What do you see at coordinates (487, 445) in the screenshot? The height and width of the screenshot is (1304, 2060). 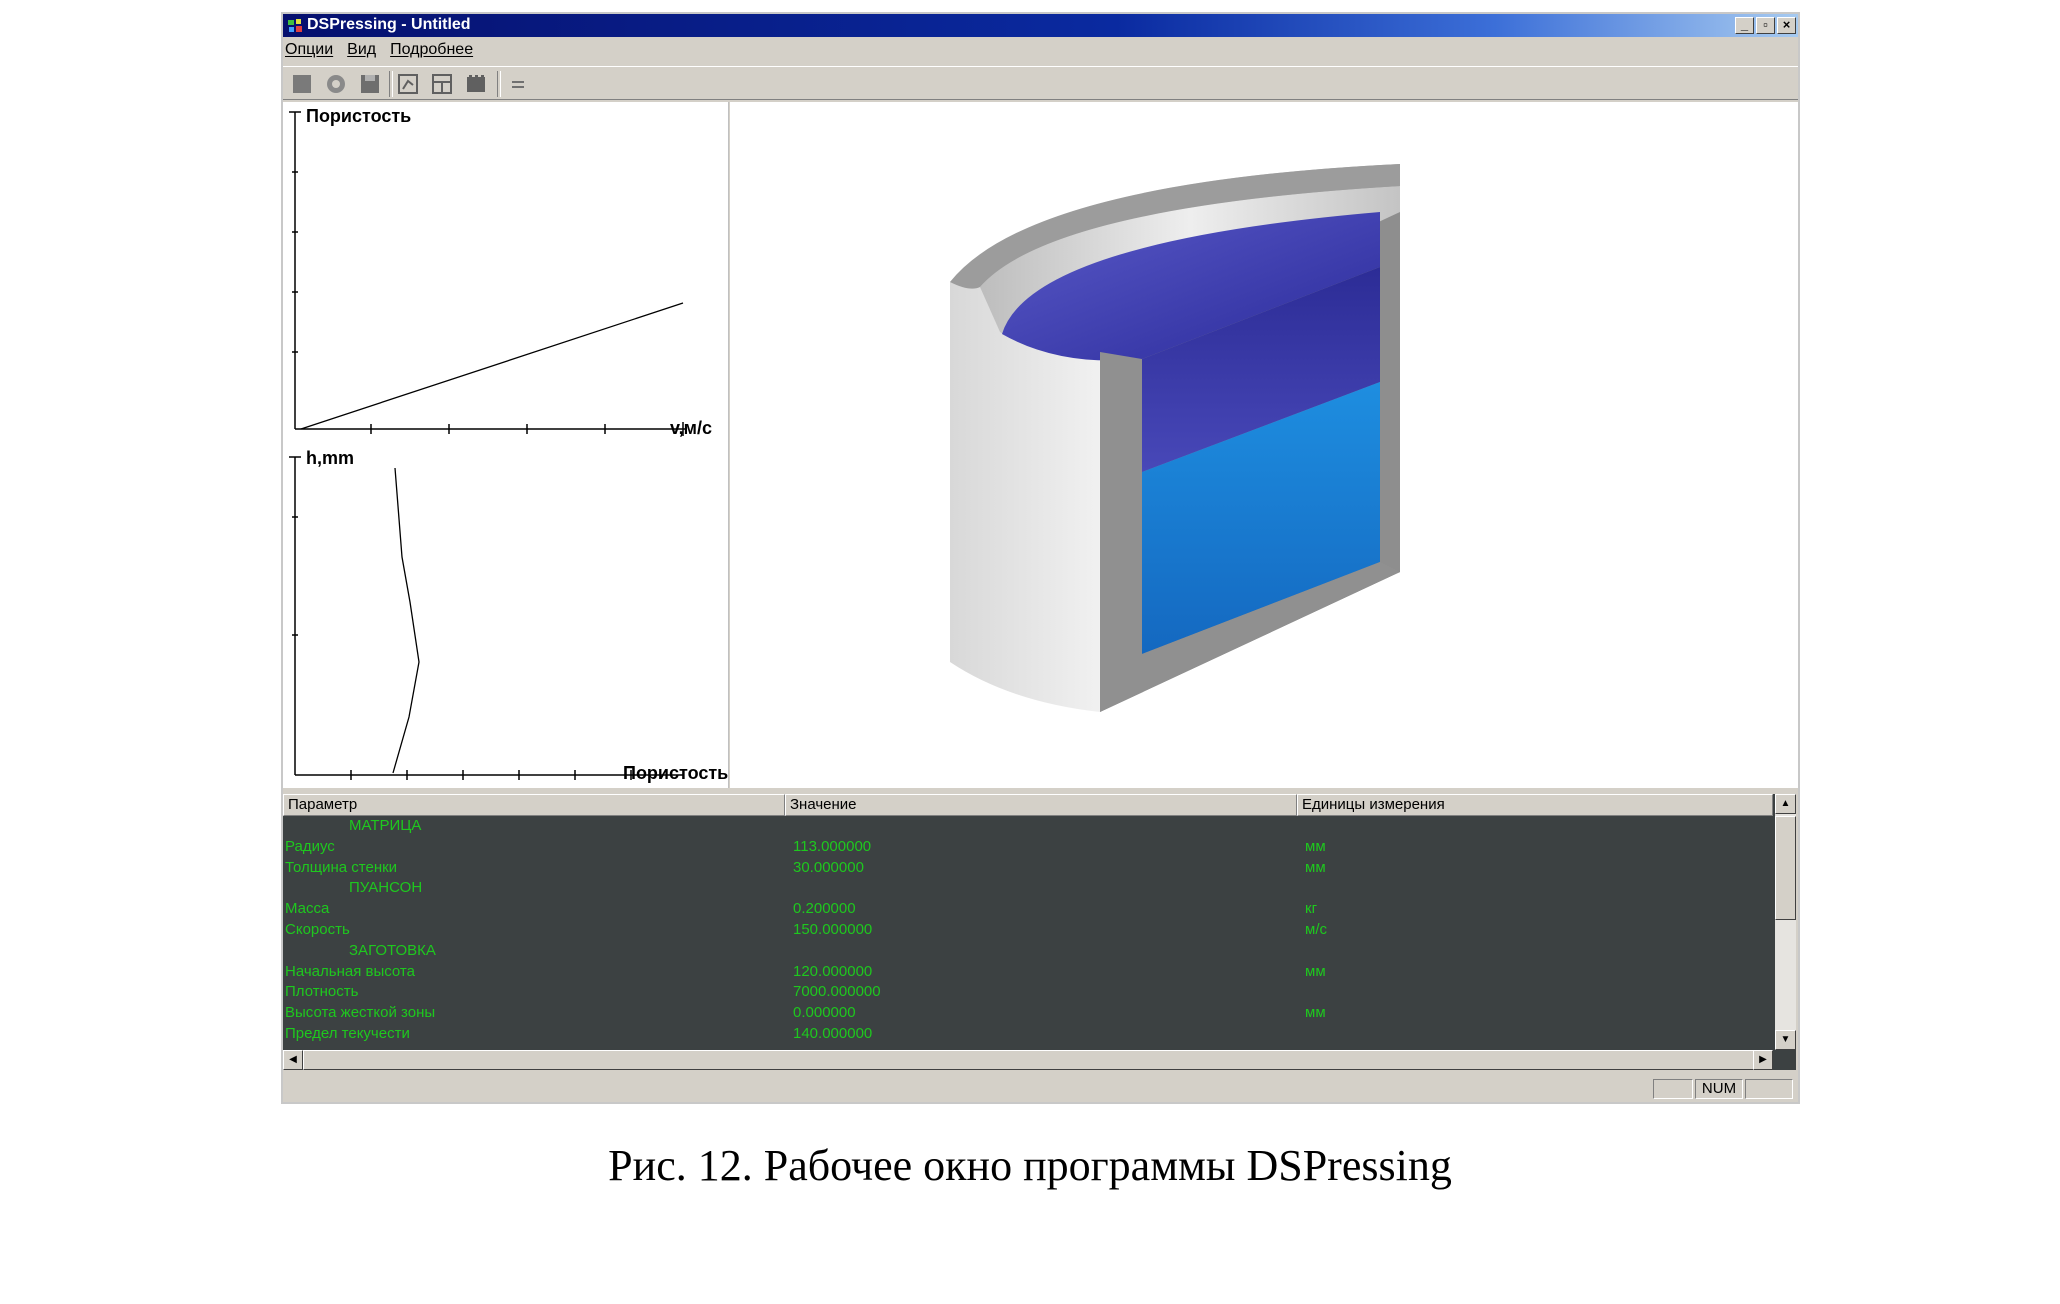 I see `graph-canvas` at bounding box center [487, 445].